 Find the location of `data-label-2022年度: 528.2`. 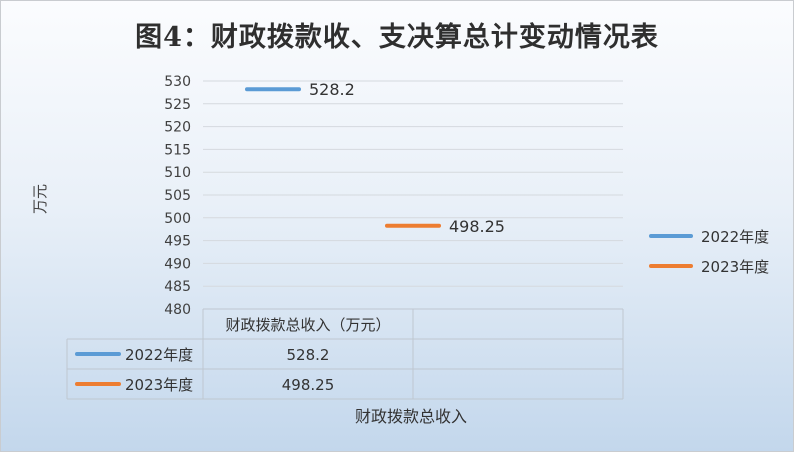

data-label-2022年度: 528.2 is located at coordinates (332, 89).